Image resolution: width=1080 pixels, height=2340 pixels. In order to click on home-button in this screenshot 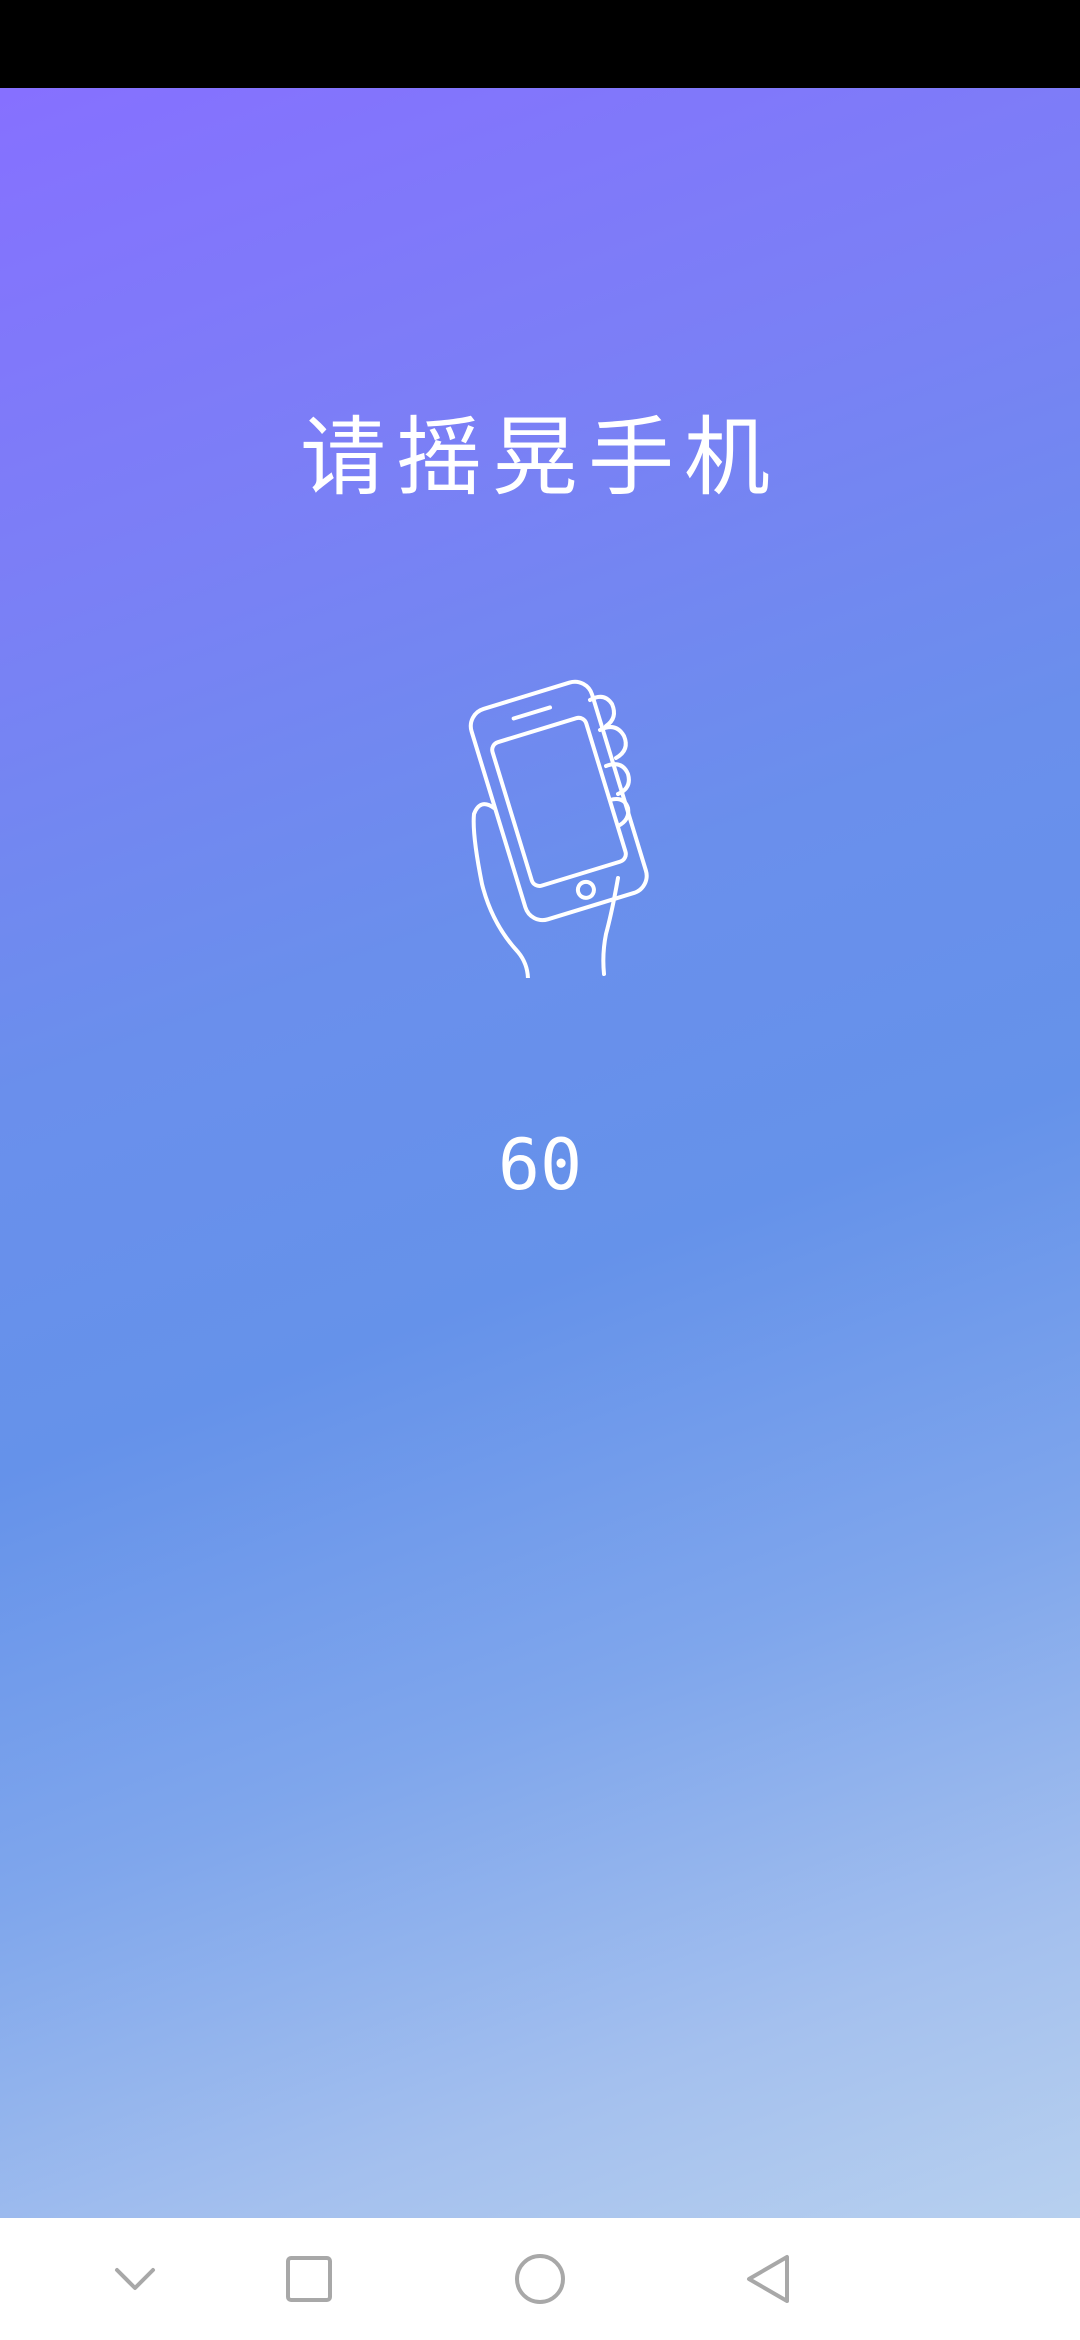, I will do `click(540, 2279)`.